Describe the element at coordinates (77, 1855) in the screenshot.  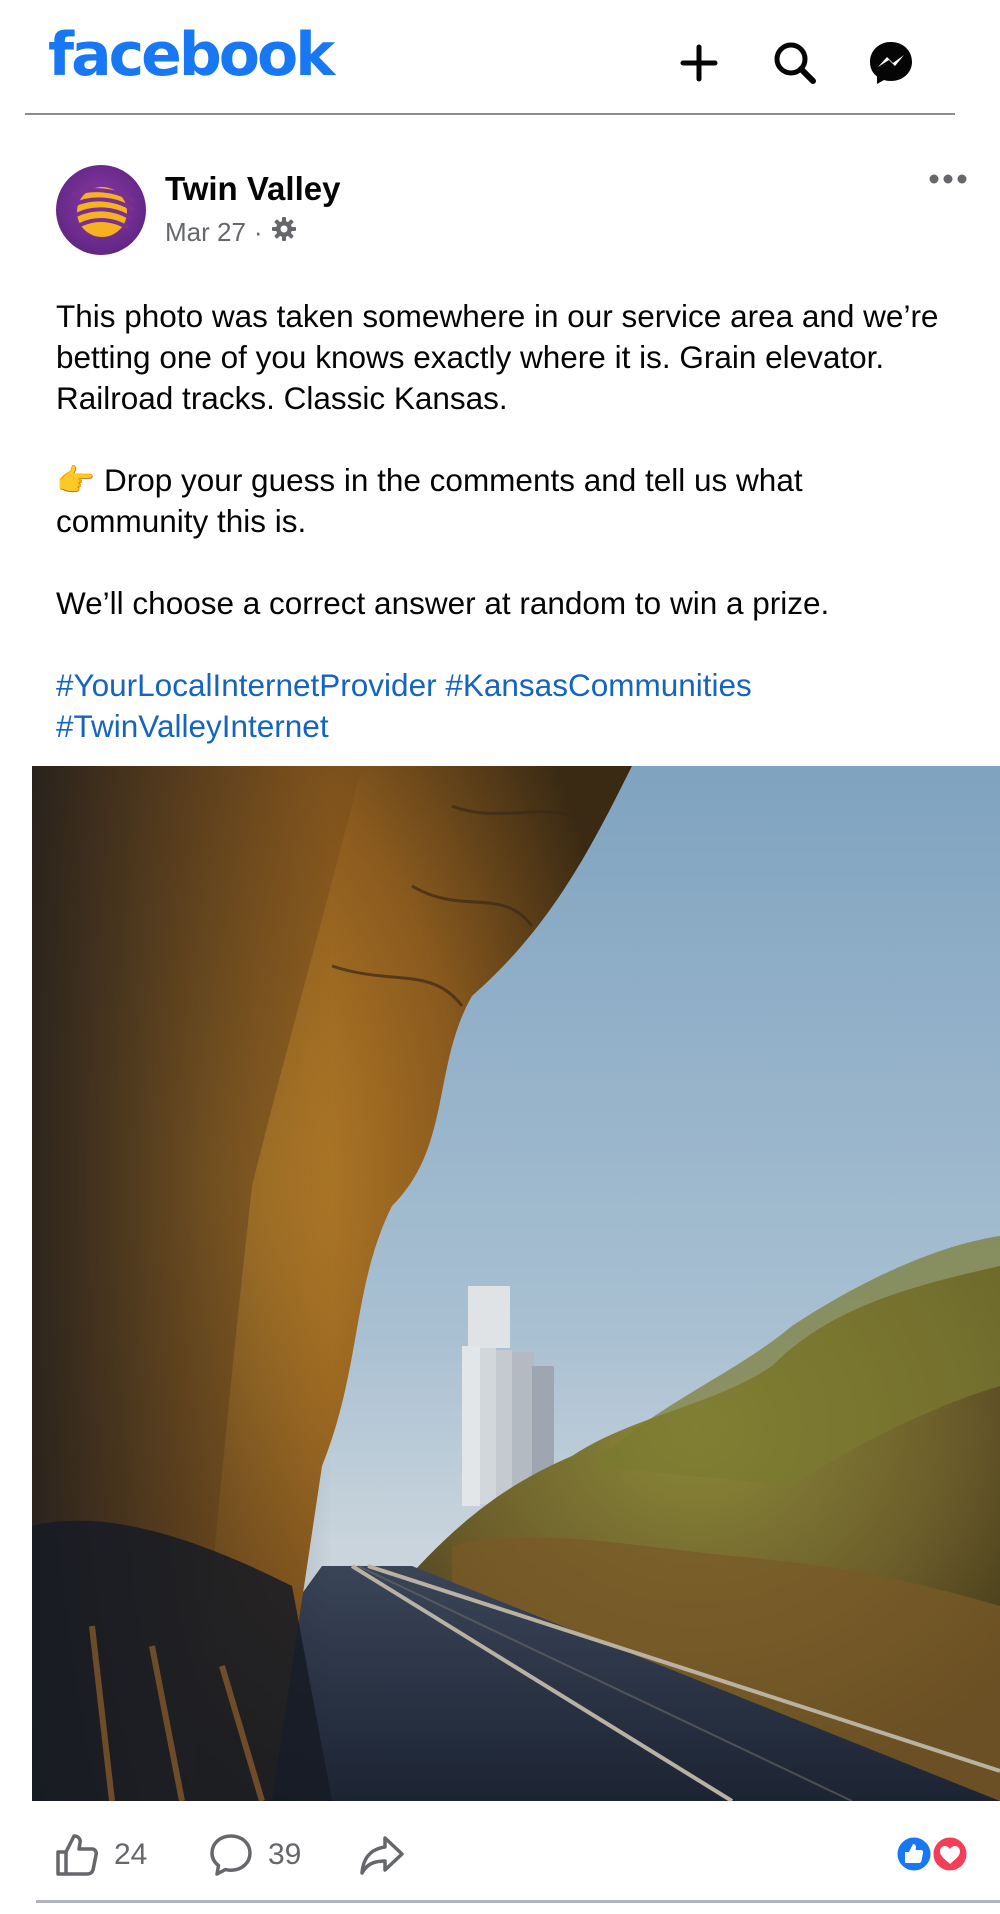
I see `like-icon` at that location.